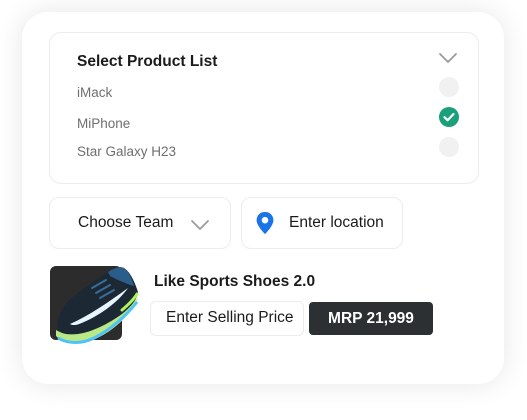  I want to click on choose-team-label: Choose Team, so click(126, 222).